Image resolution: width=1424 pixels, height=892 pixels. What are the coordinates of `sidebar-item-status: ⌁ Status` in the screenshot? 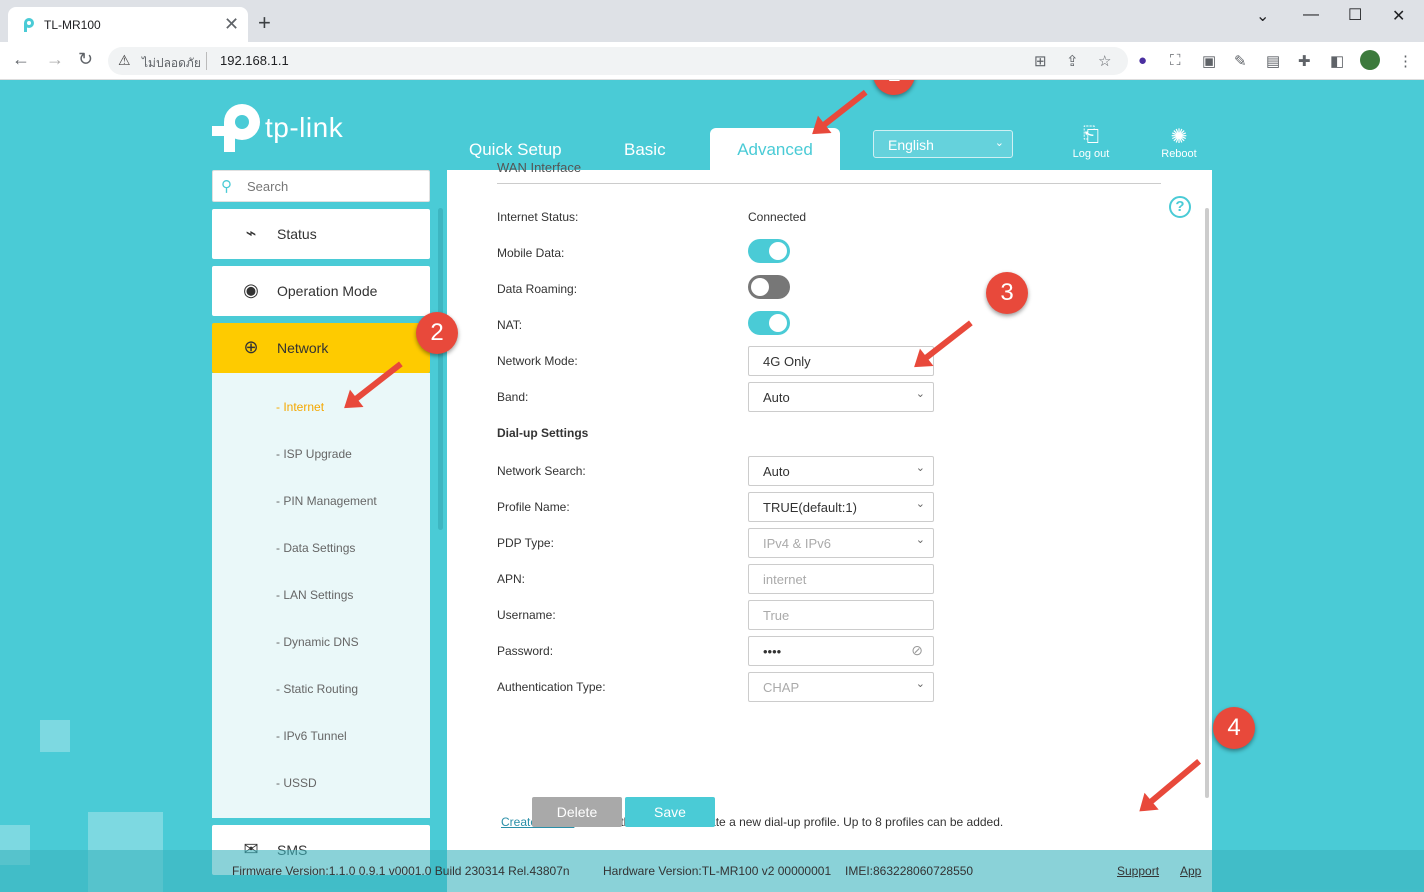 It's located at (321, 234).